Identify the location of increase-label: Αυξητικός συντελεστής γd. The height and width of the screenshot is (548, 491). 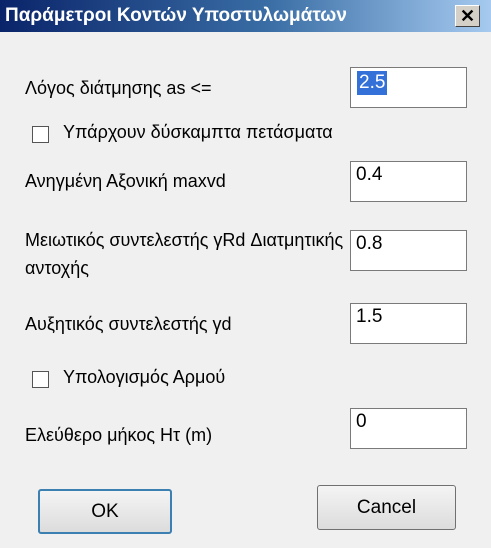
(128, 324).